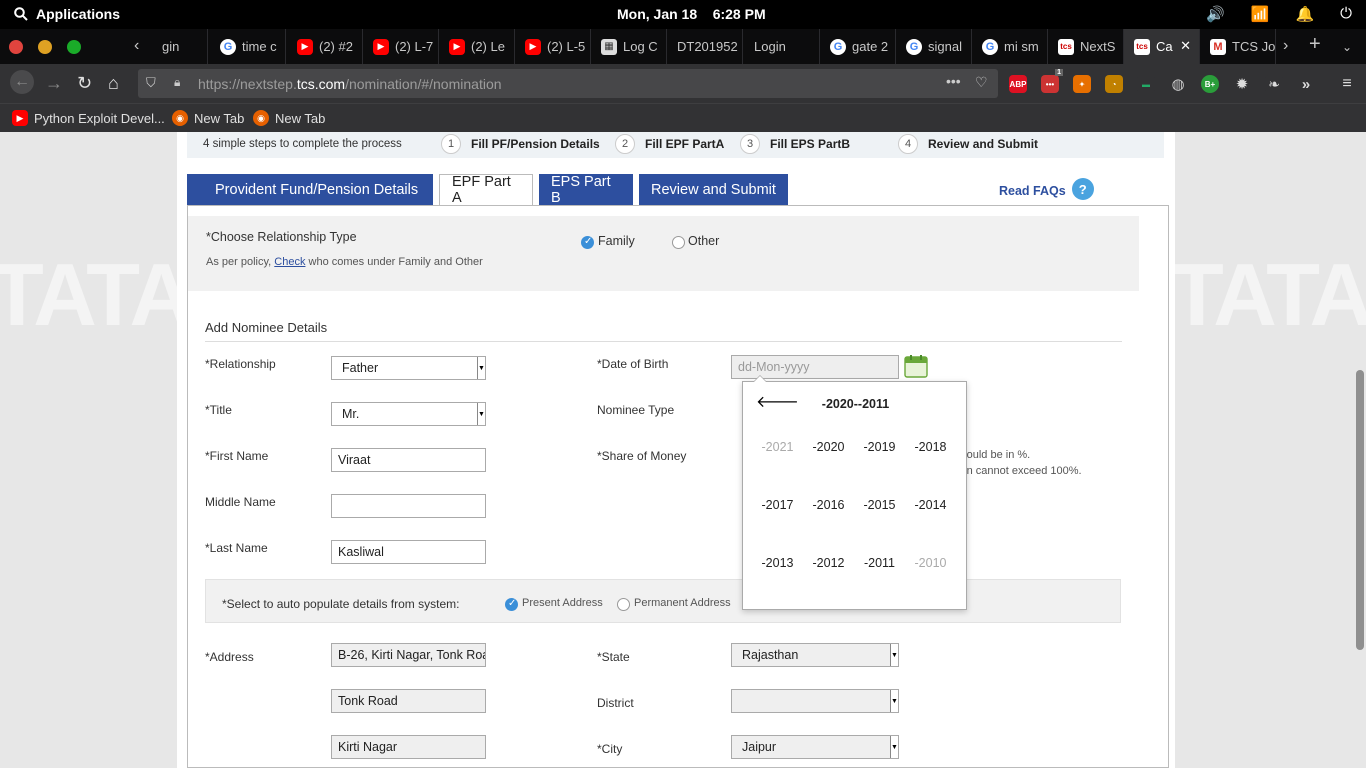 The image size is (1366, 768). I want to click on overflow-chevron-icon: », so click(1306, 84).